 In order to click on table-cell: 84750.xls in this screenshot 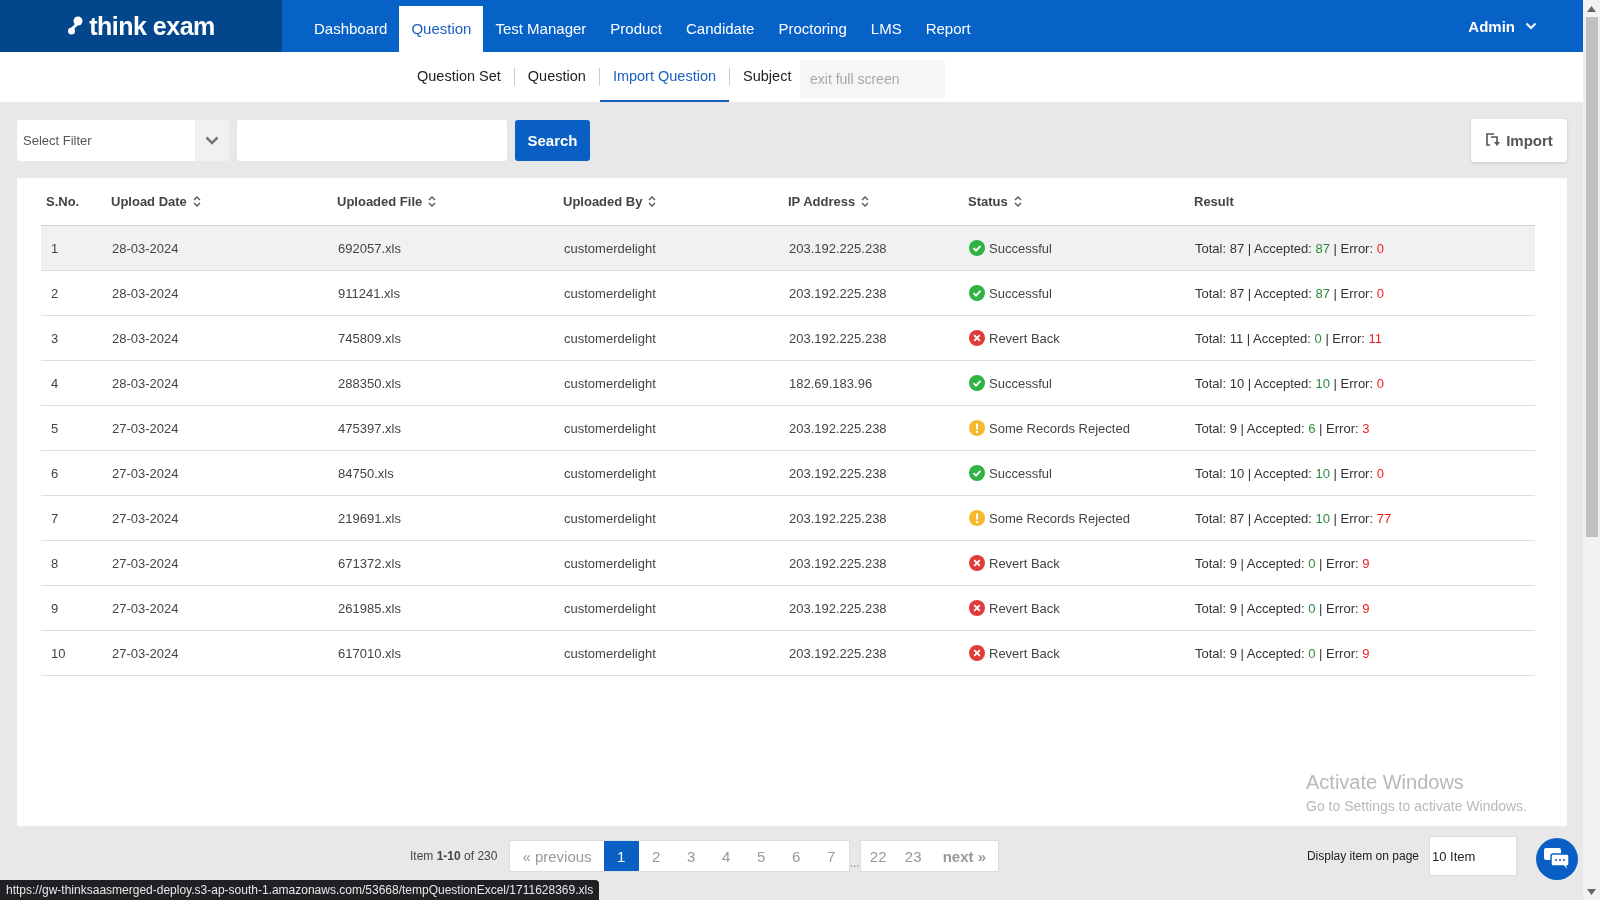, I will do `click(366, 473)`.